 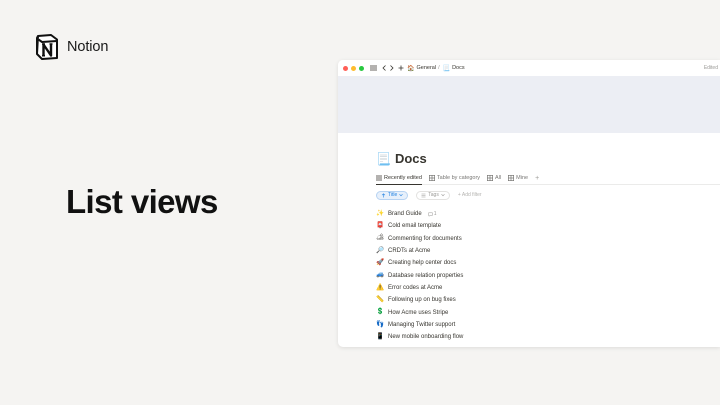 I want to click on list-item: 📏 Following up on bug fixes, so click(x=548, y=300).